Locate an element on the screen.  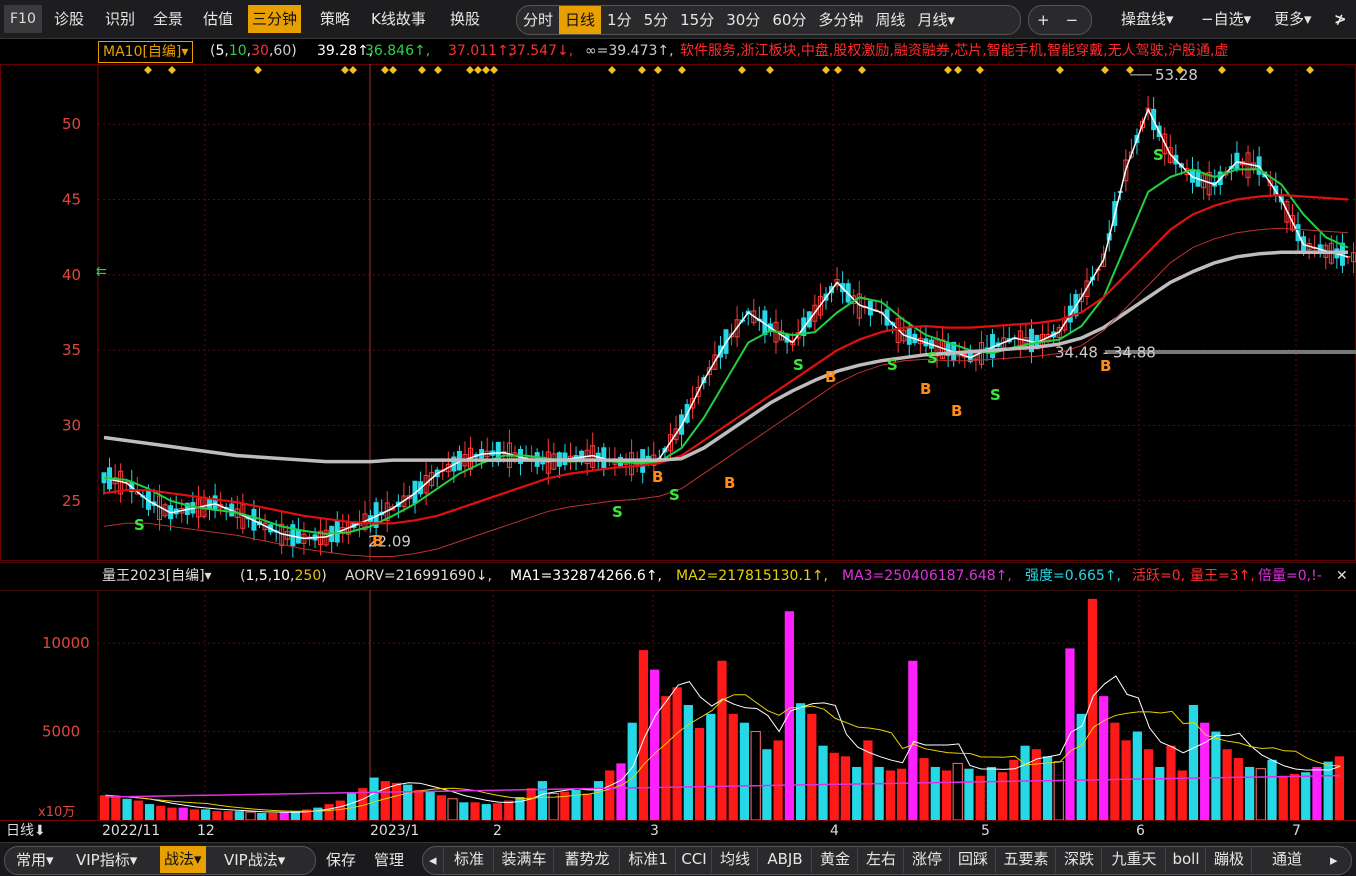
indicator-tab: 通道 is located at coordinates (1286, 859).